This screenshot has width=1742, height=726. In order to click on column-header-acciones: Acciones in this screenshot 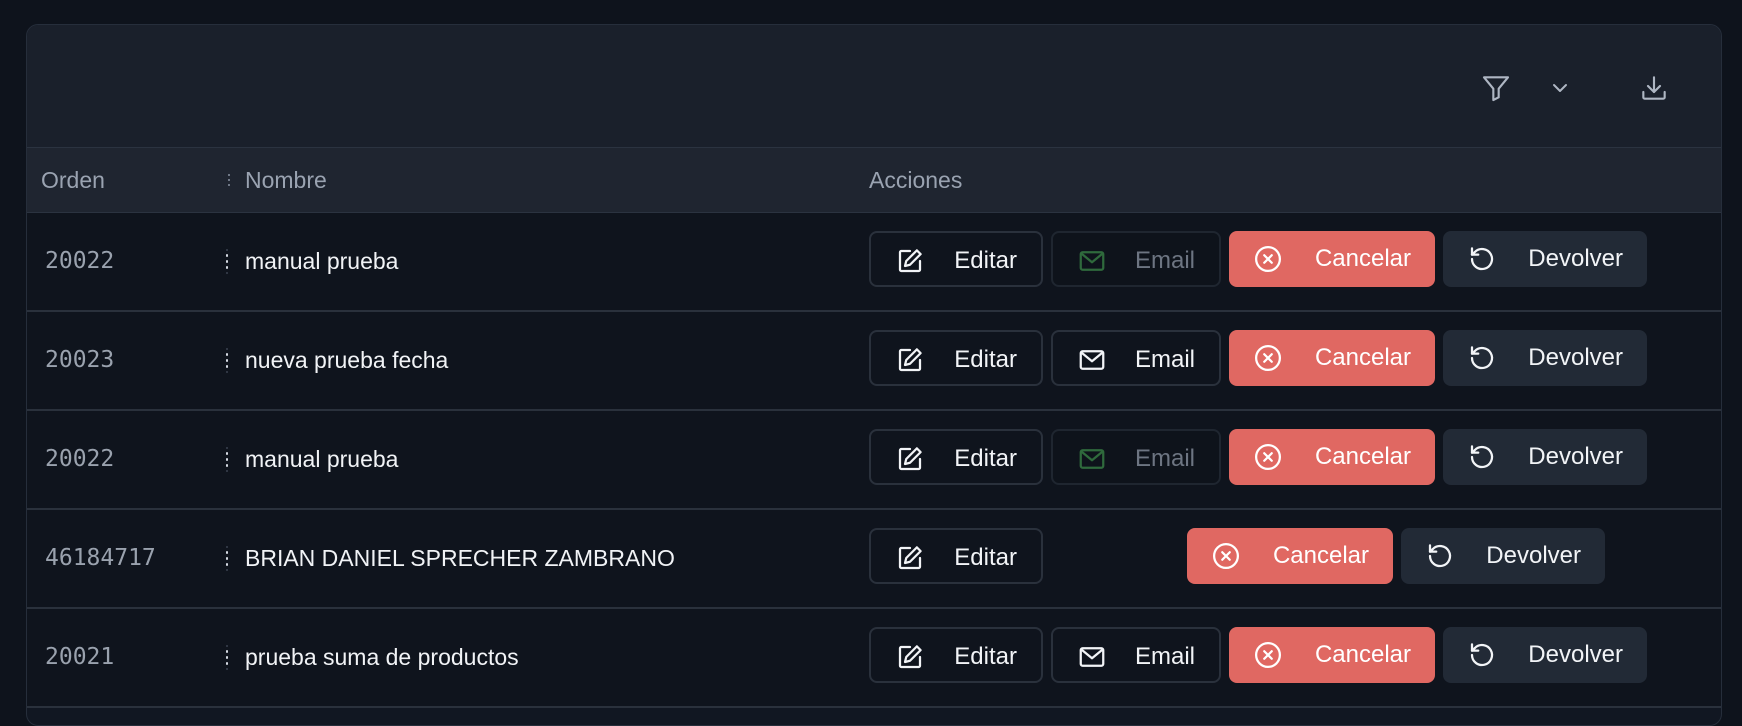, I will do `click(916, 180)`.